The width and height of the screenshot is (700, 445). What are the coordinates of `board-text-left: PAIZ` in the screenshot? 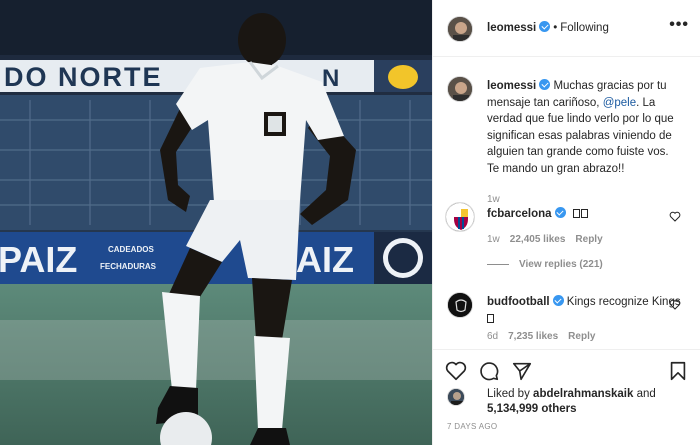 It's located at (38, 259).